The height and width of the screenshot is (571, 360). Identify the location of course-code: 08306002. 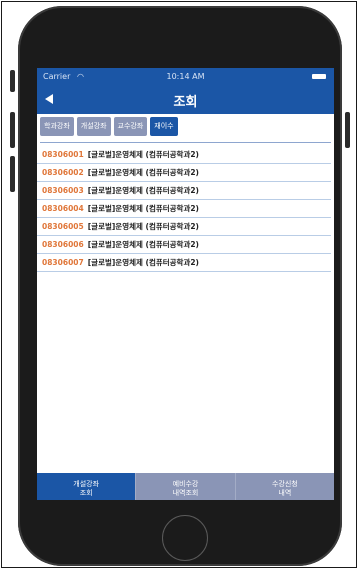
(63, 172).